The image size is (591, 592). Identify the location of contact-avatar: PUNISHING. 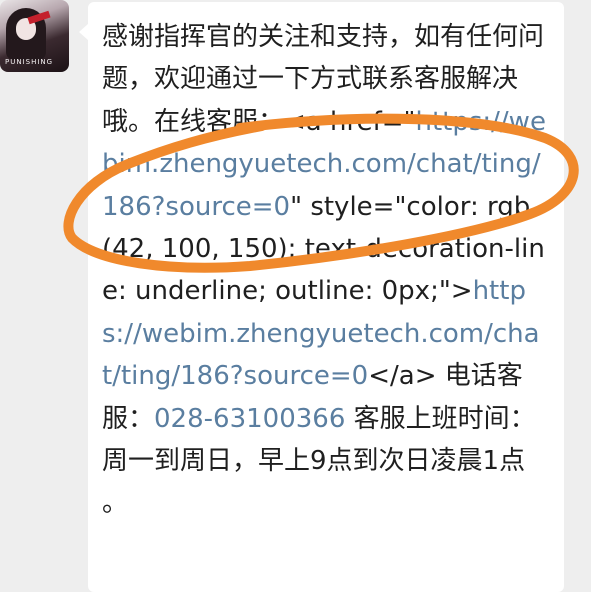
(34, 36).